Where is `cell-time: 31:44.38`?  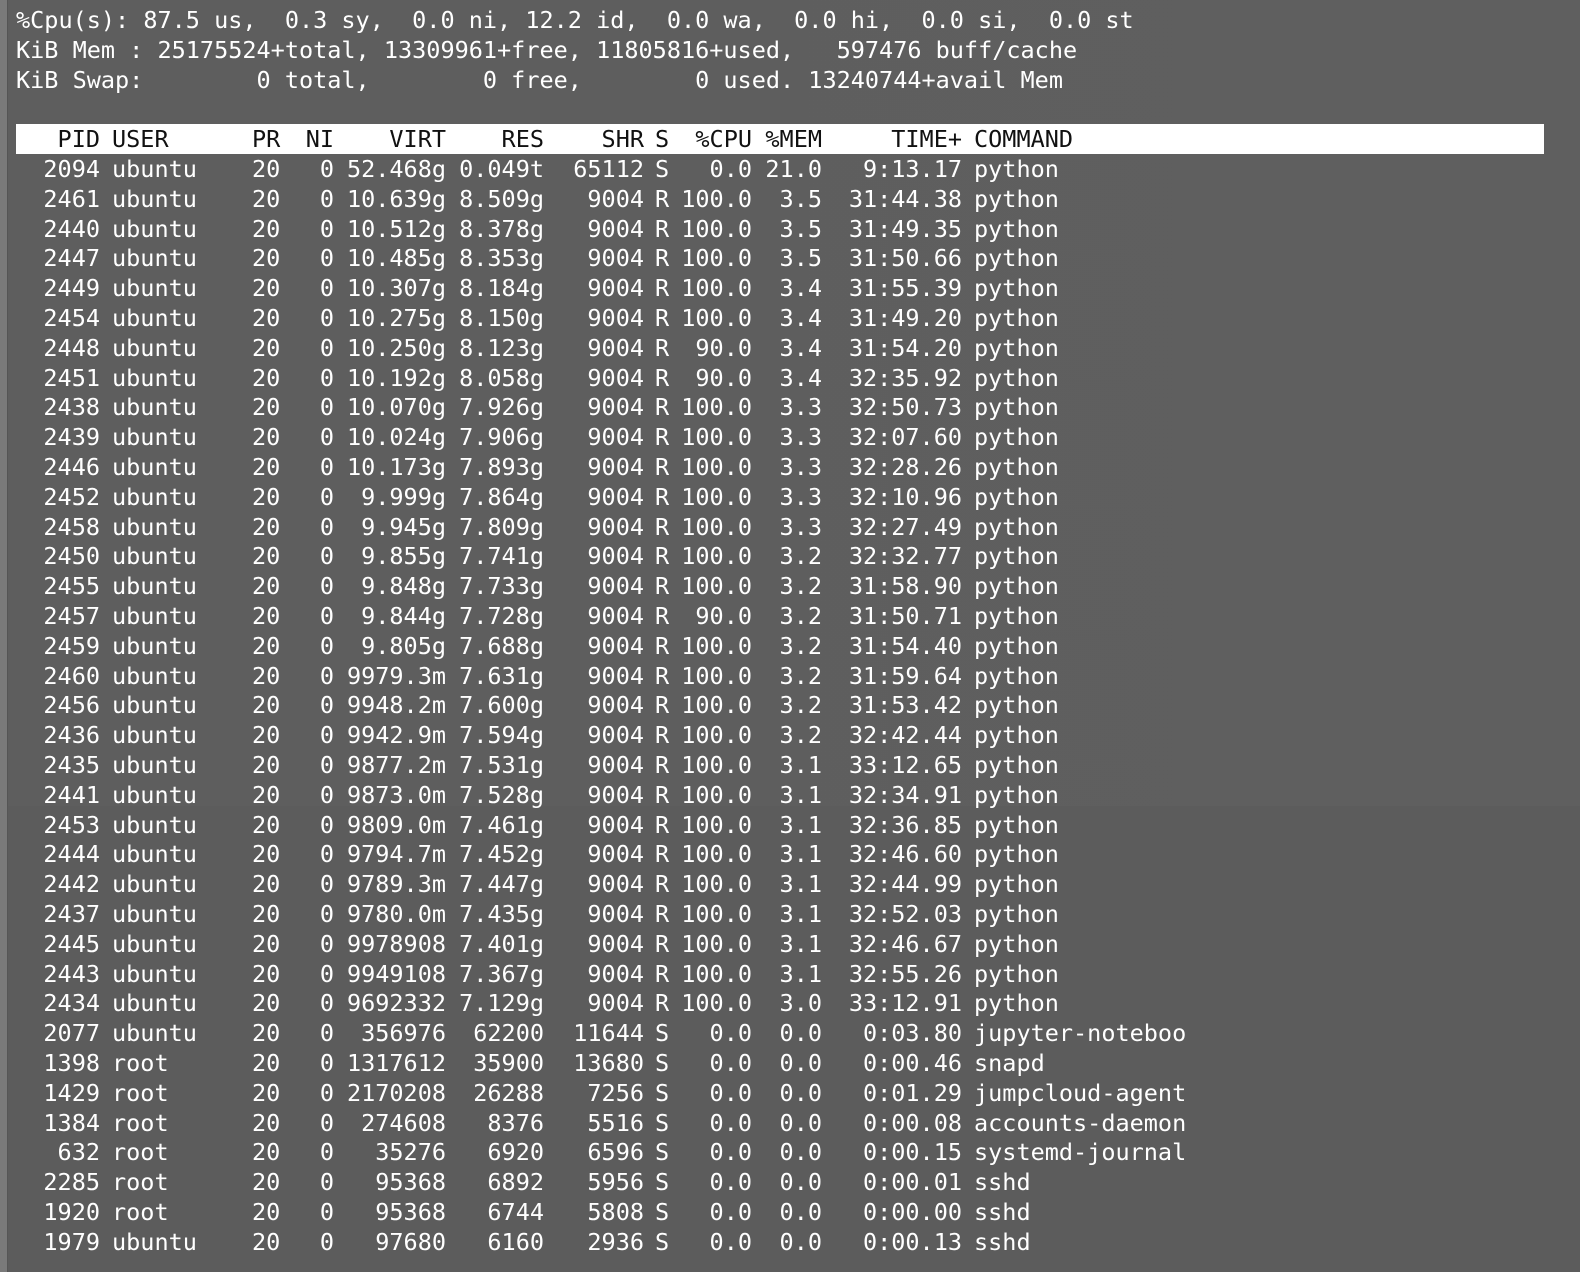
cell-time: 31:44.38 is located at coordinates (905, 198).